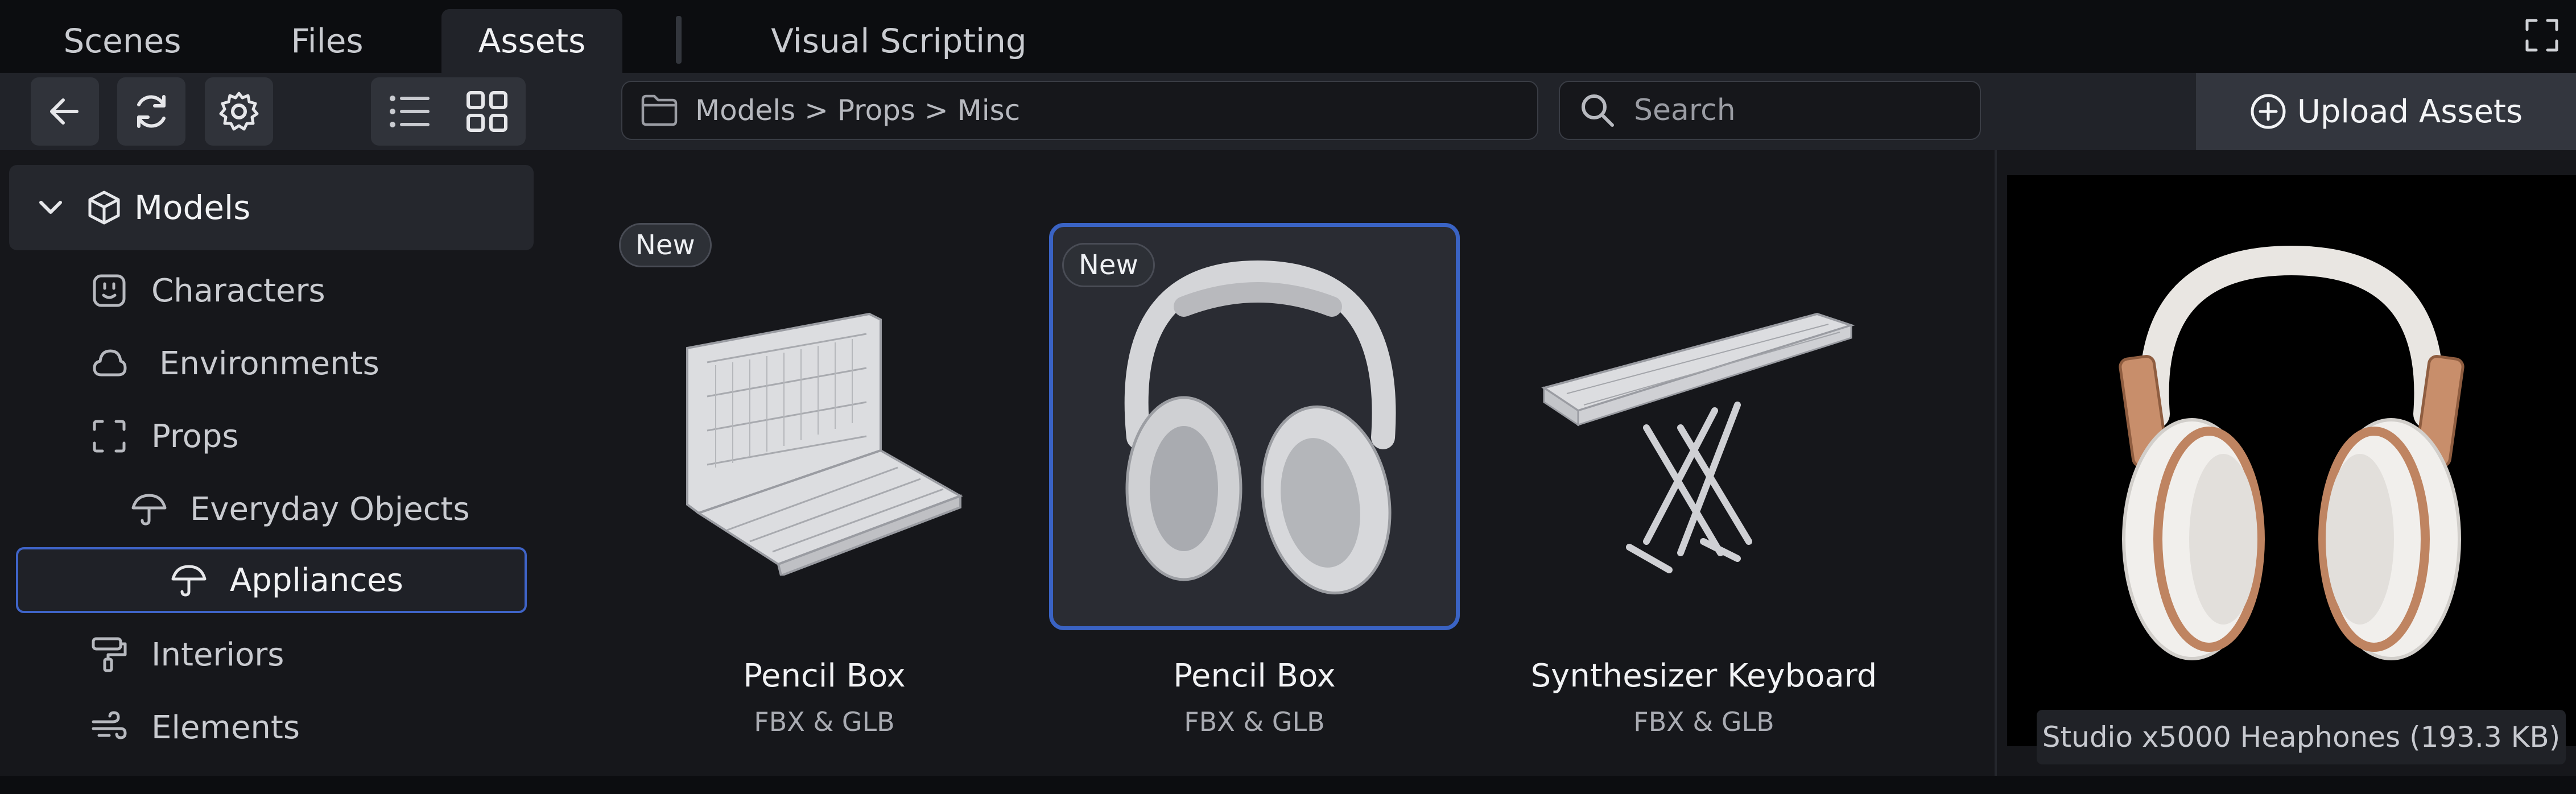  What do you see at coordinates (110, 436) in the screenshot?
I see `props-icon` at bounding box center [110, 436].